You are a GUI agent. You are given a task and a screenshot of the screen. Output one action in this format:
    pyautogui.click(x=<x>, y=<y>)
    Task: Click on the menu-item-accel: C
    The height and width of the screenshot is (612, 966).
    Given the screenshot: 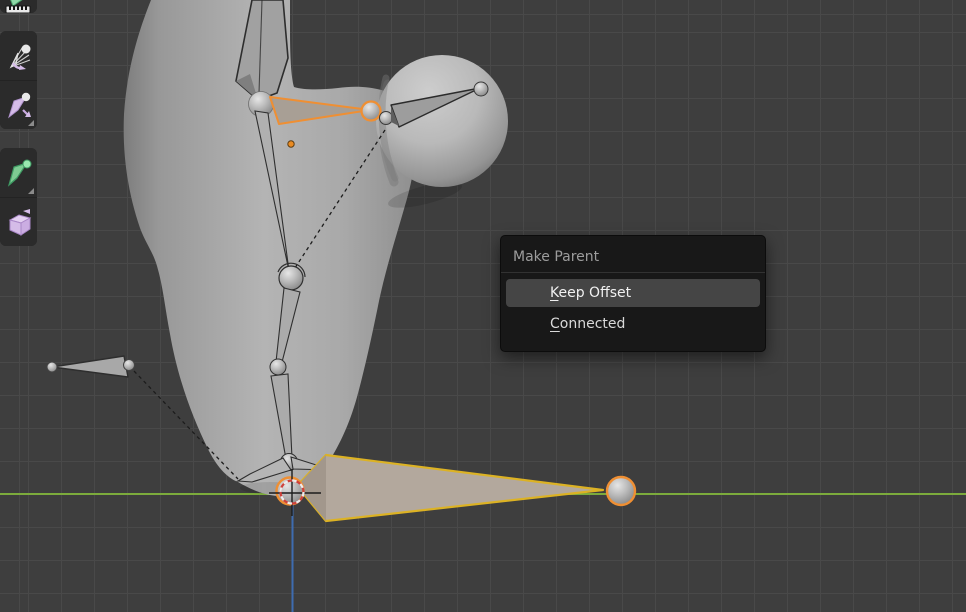 What is the action you would take?
    pyautogui.click(x=555, y=324)
    